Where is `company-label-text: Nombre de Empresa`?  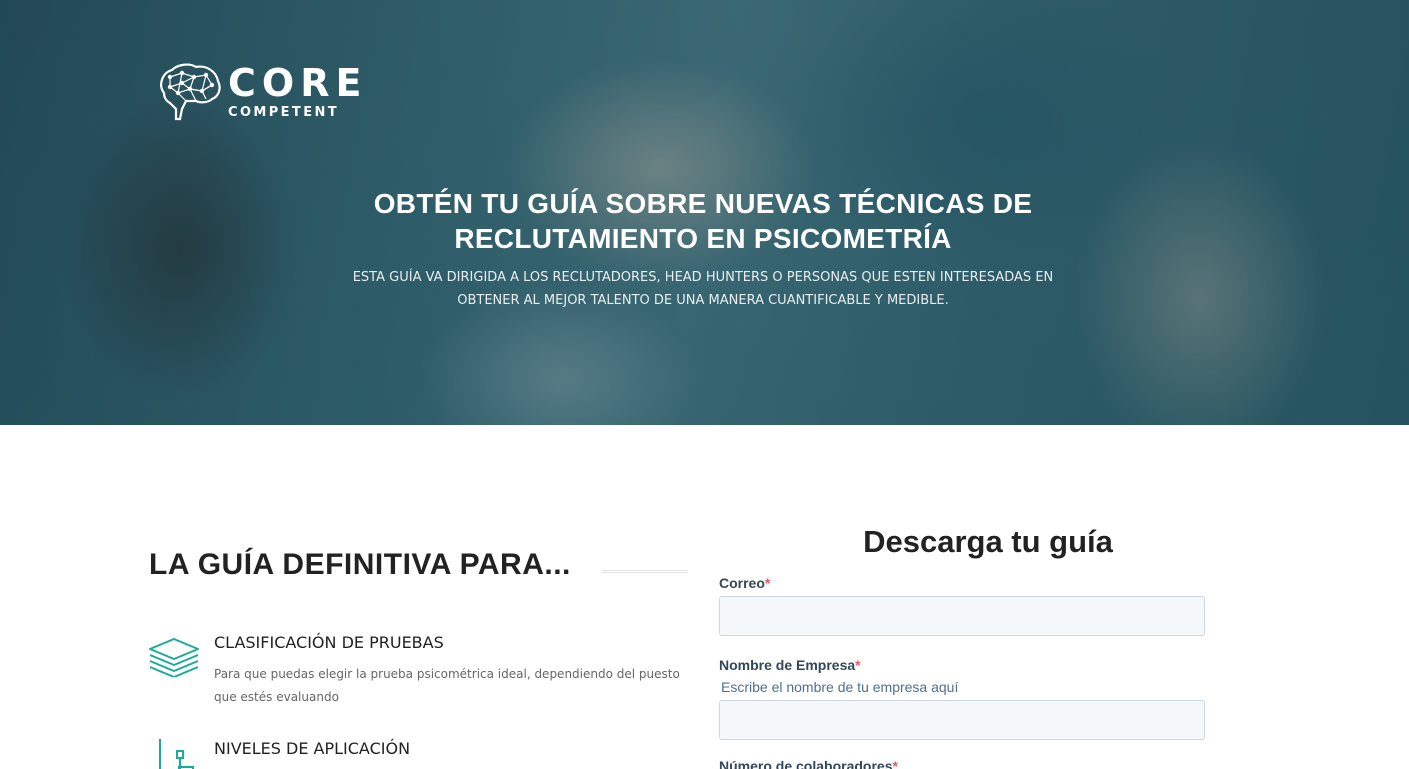
company-label-text: Nombre de Empresa is located at coordinates (787, 665).